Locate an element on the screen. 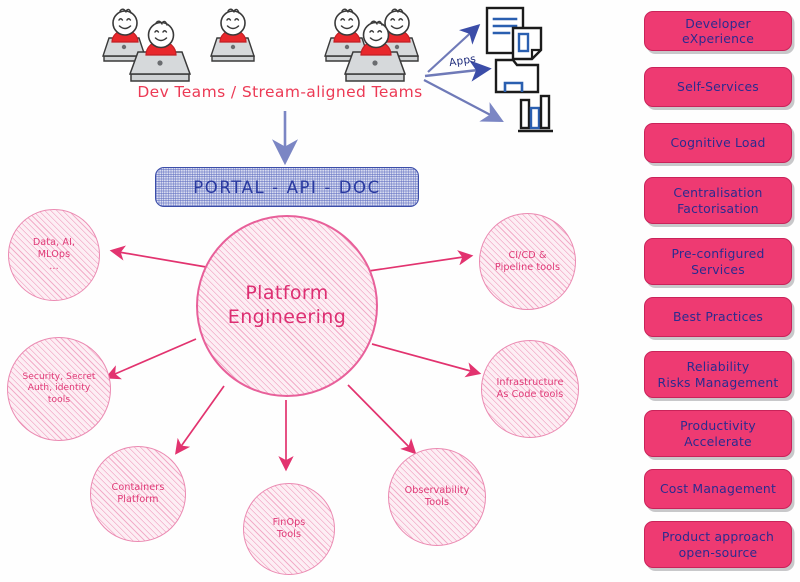 This screenshot has width=800, height=582. satellite-cicd: CI/CD & Pipeline tools is located at coordinates (527, 261).